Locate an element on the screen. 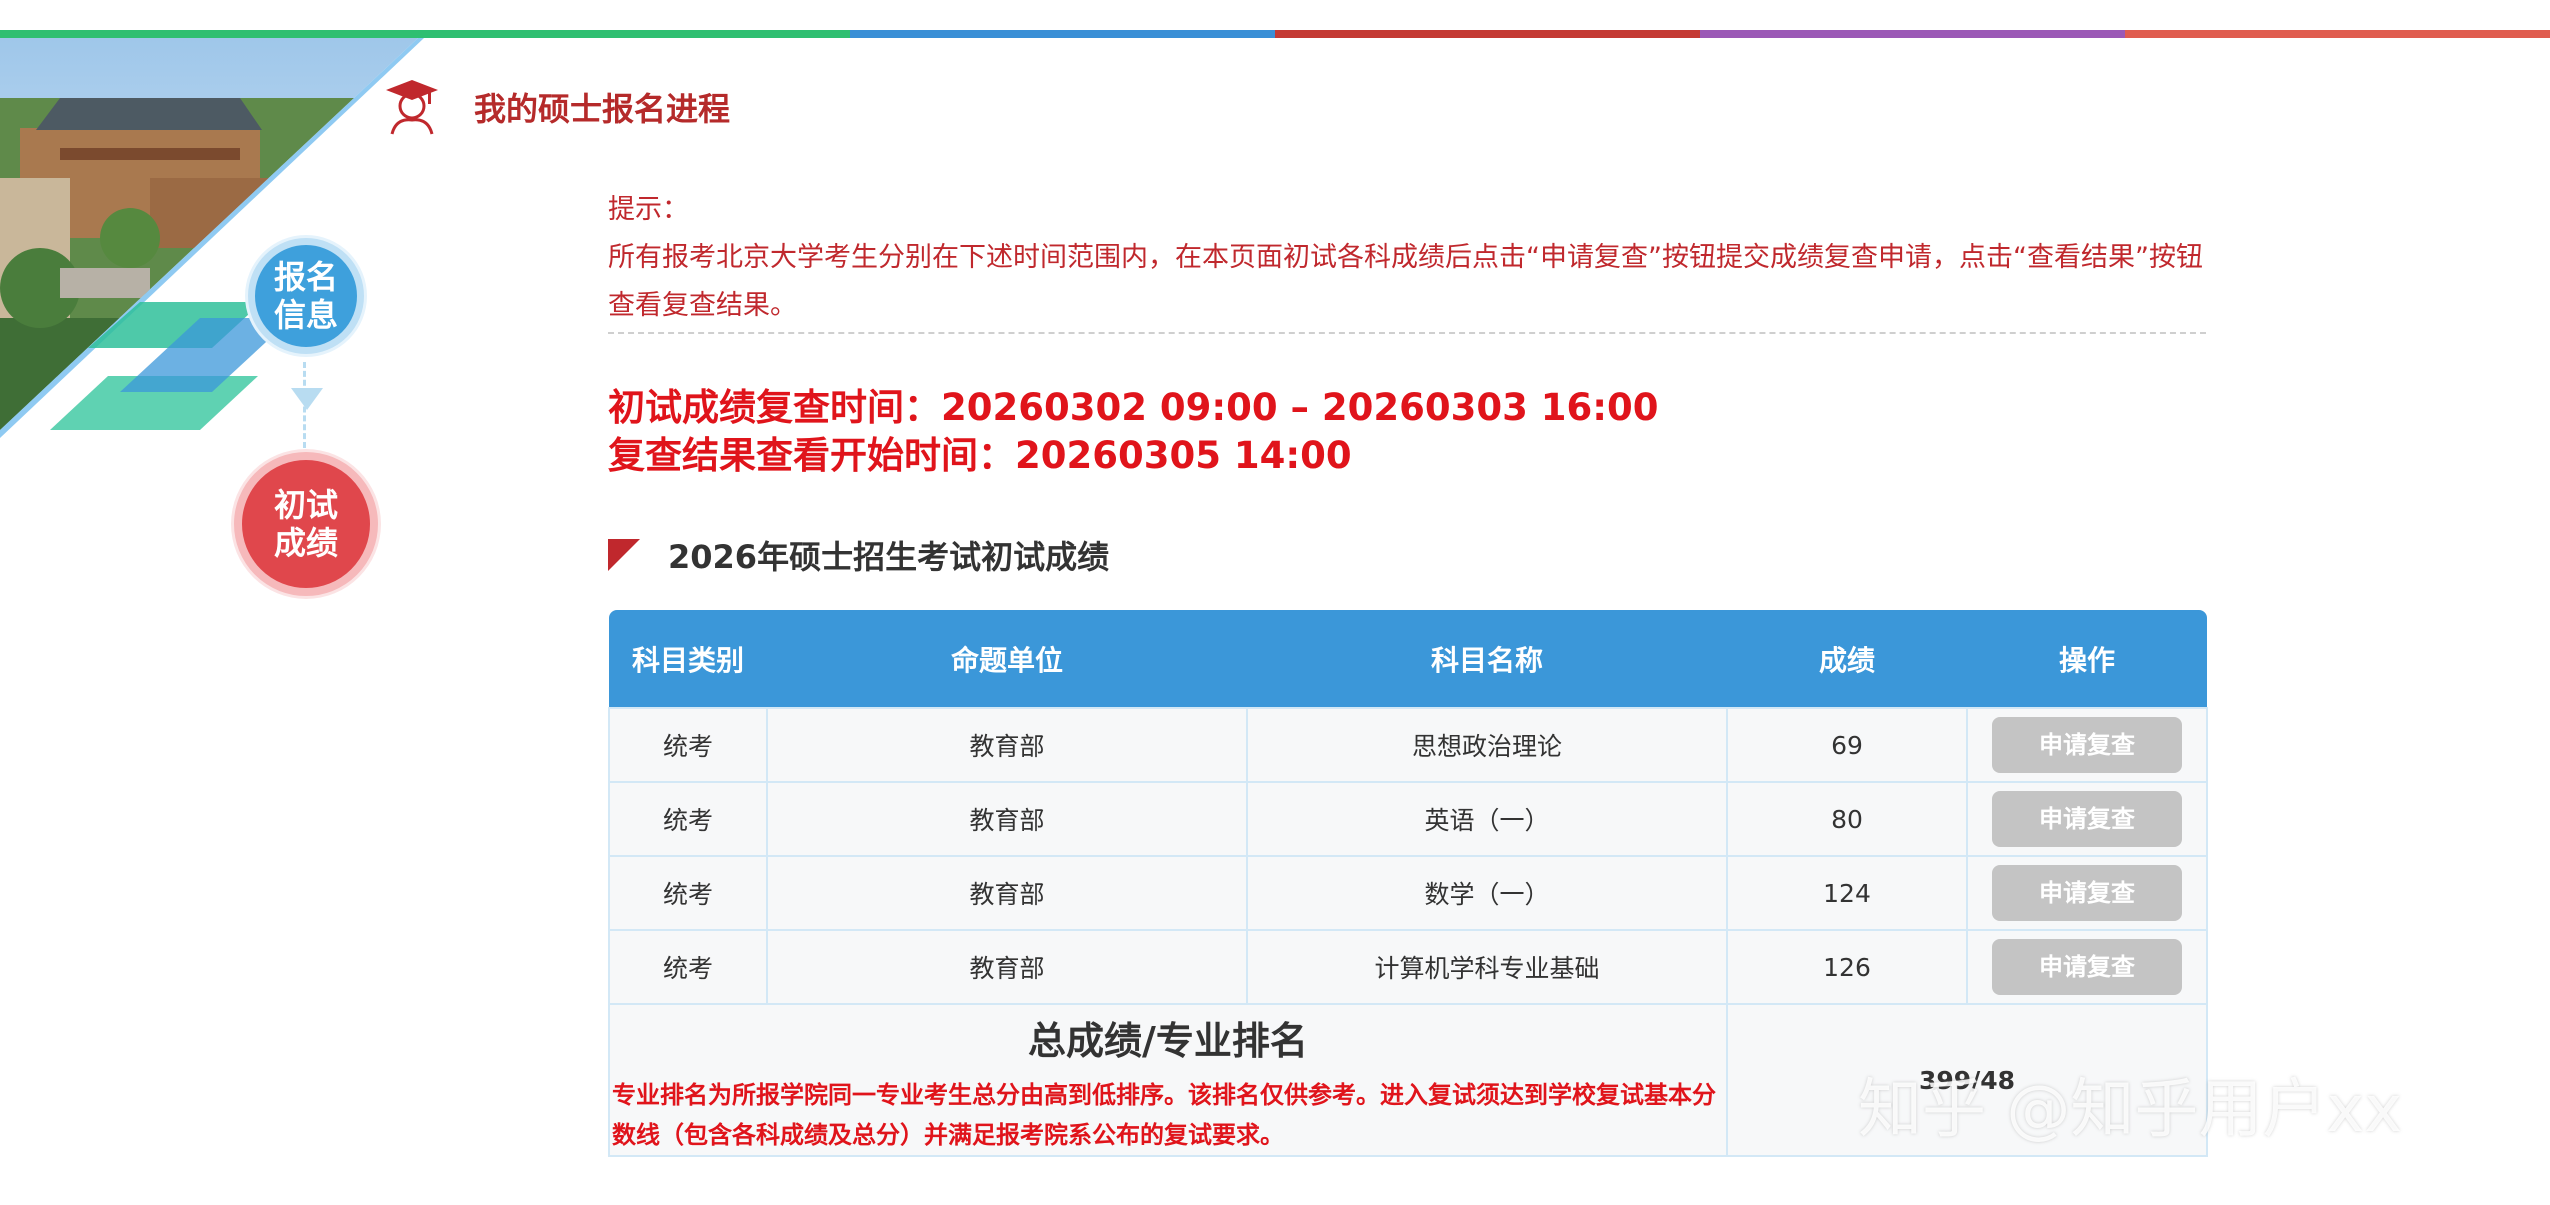  step-label: 成绩 is located at coordinates (305, 543).